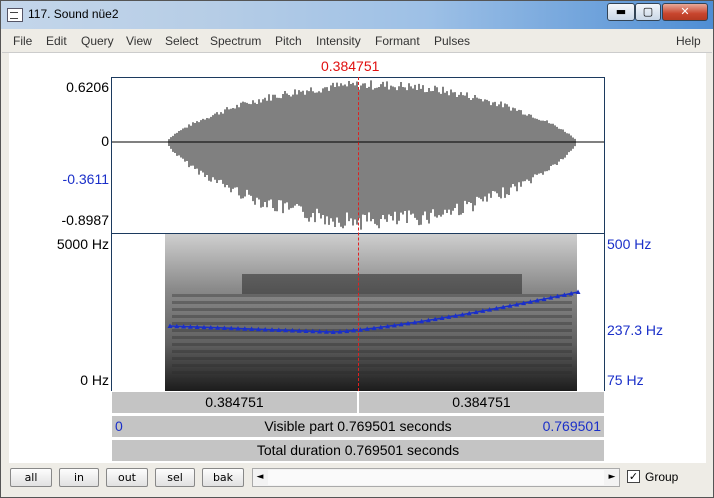  I want to click on close-button: ✕, so click(685, 12).